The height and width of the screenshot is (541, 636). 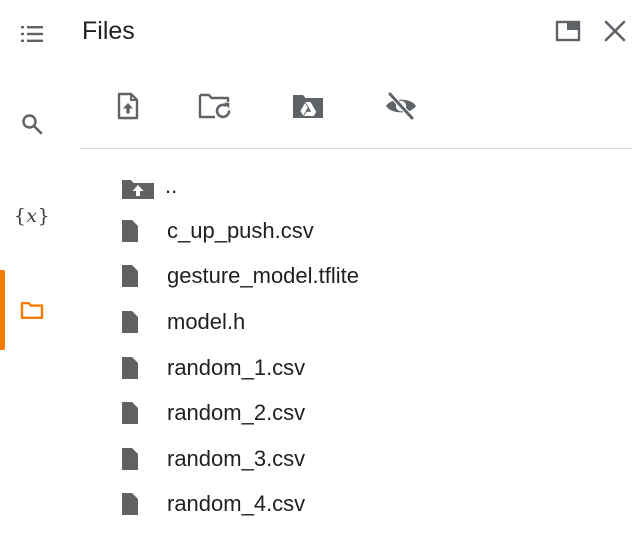 I want to click on file-name: random_3.csv, so click(x=236, y=458).